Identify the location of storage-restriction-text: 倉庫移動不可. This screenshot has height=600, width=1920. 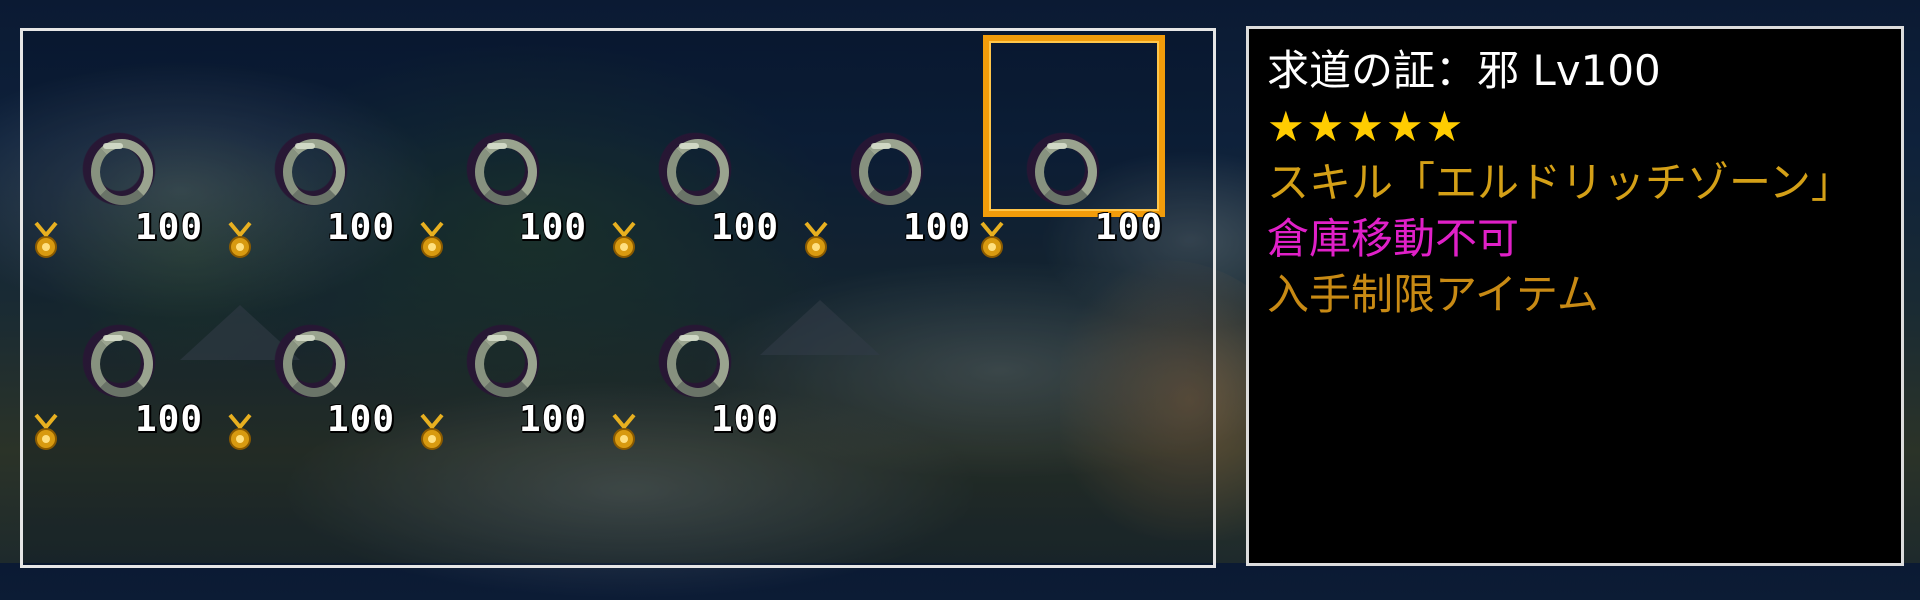
(1393, 238).